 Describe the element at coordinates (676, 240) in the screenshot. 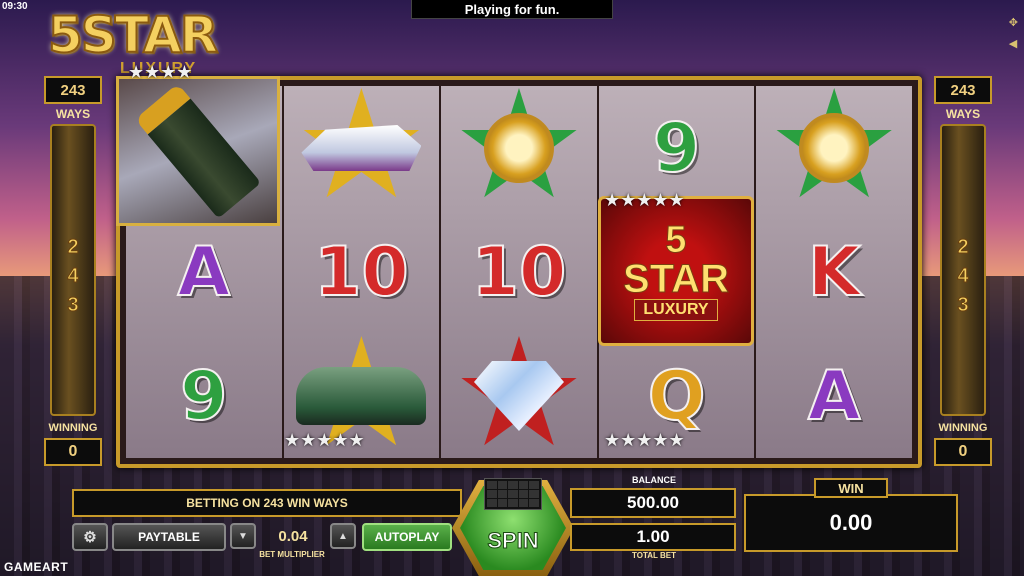

I see `wild-line1: 5` at that location.